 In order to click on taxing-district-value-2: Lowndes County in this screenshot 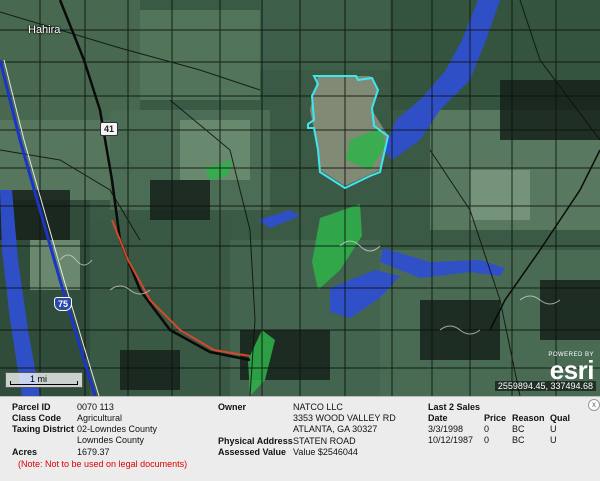, I will do `click(111, 440)`.